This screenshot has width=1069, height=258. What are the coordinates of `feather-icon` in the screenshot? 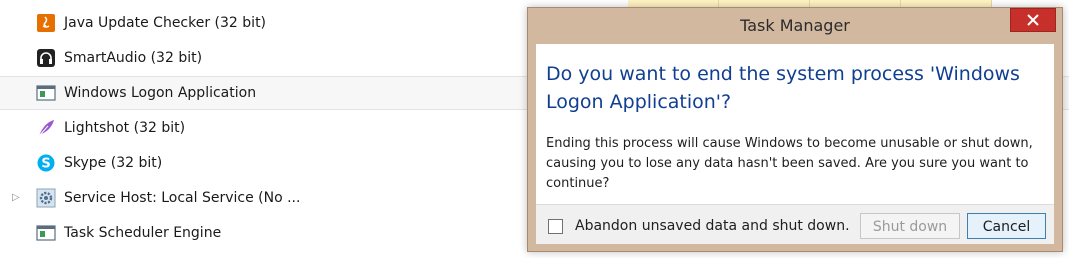 It's located at (46, 128).